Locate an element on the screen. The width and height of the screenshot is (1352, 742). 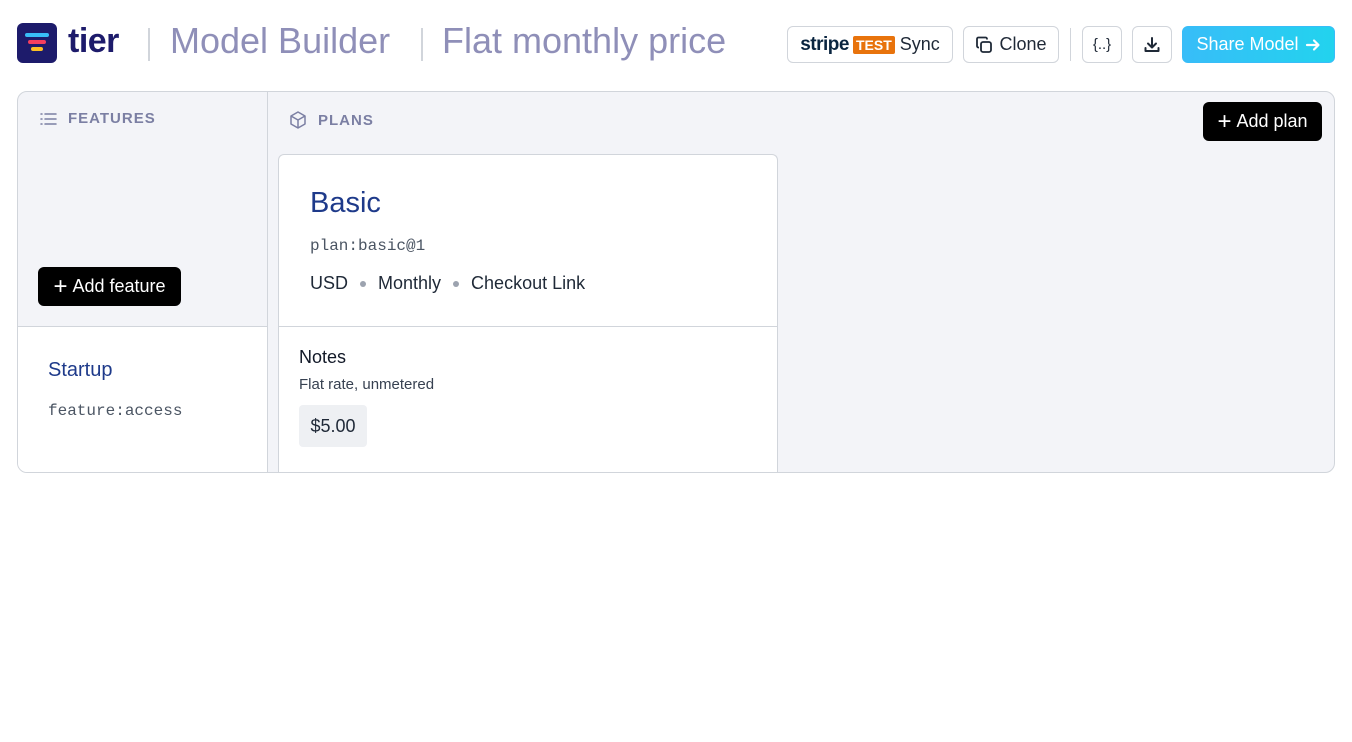
stripe-logo: stripe is located at coordinates (824, 44).